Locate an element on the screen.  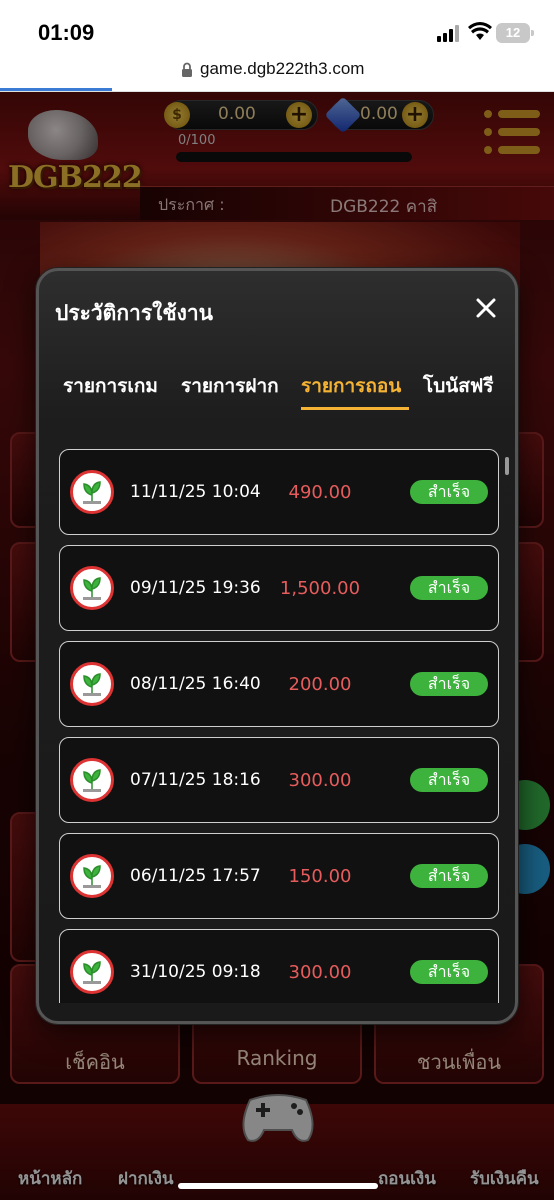
tab-game-history: รายการเกม is located at coordinates (110, 386).